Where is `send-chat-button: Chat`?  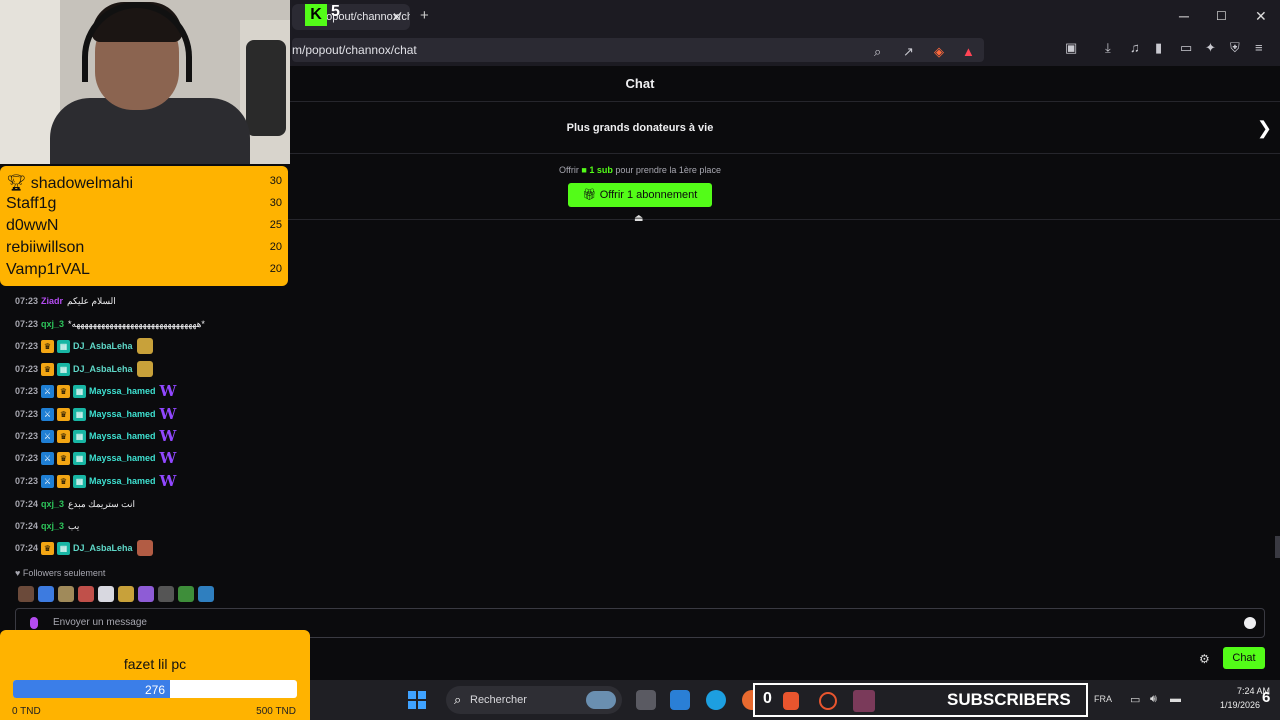 send-chat-button: Chat is located at coordinates (1244, 658).